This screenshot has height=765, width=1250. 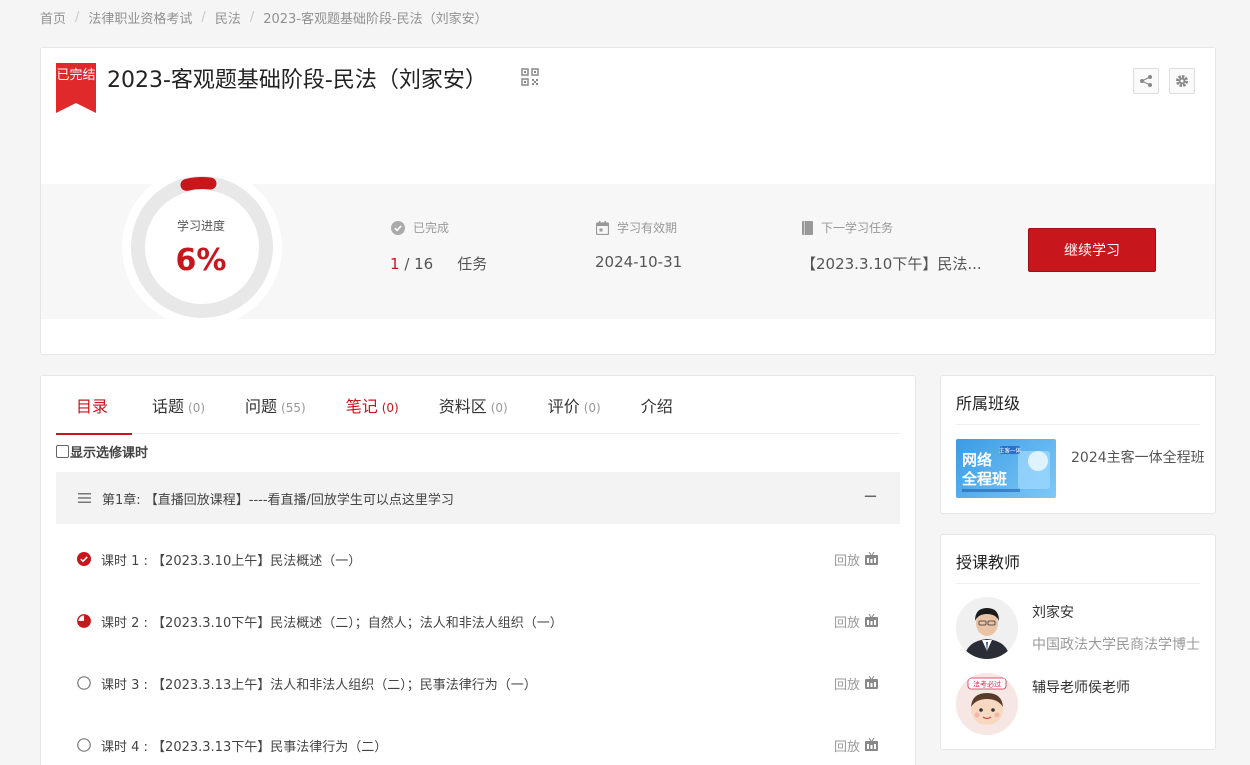 What do you see at coordinates (244, 747) in the screenshot?
I see `lesson-title: 课时 4 : 【2023.3.13下午】民事法律行为（二）` at bounding box center [244, 747].